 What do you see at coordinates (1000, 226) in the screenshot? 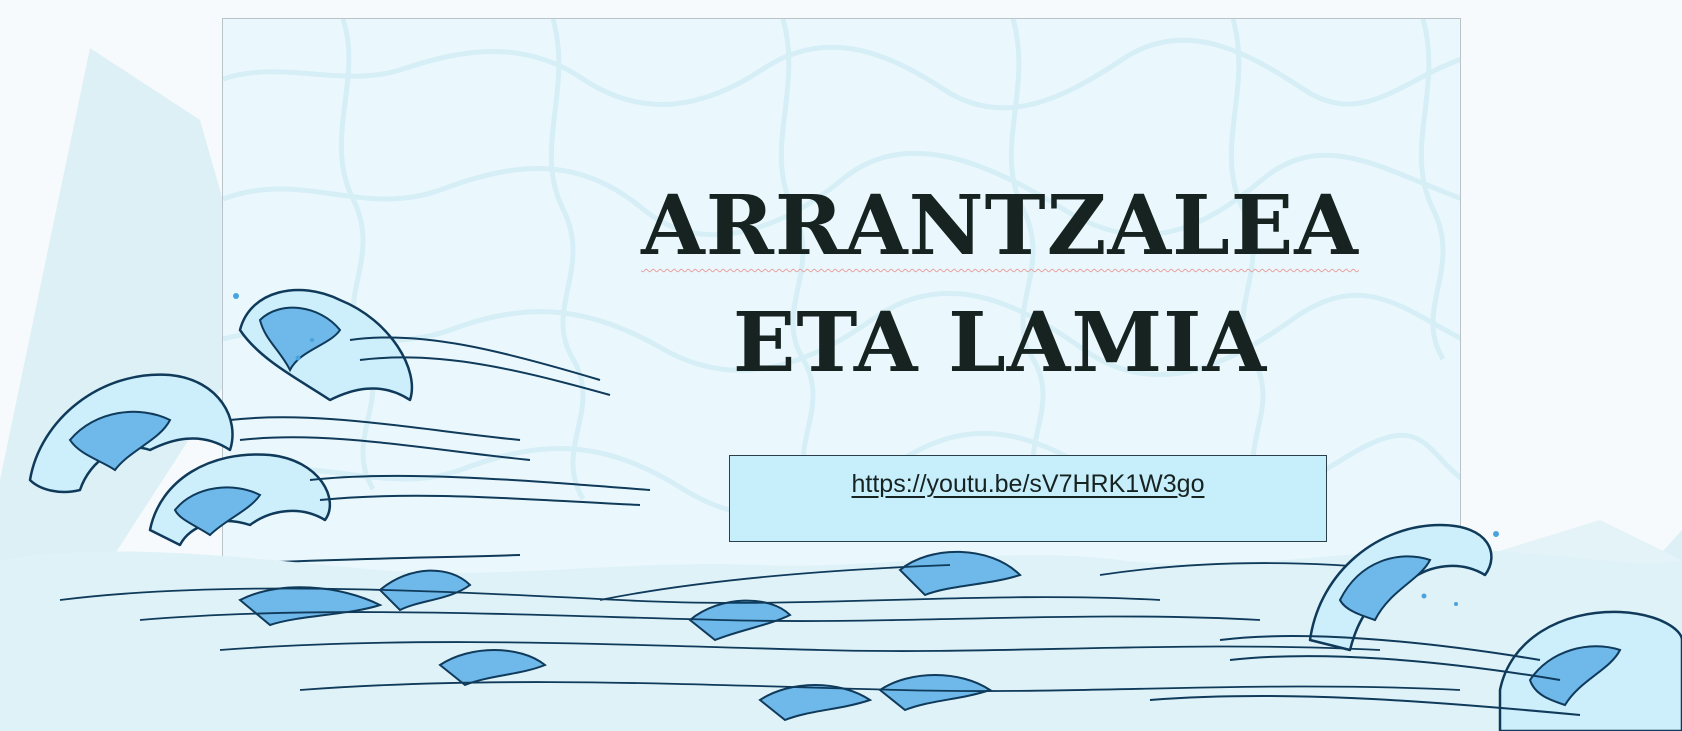
I see `title-line-1: ARRANTZALEA` at bounding box center [1000, 226].